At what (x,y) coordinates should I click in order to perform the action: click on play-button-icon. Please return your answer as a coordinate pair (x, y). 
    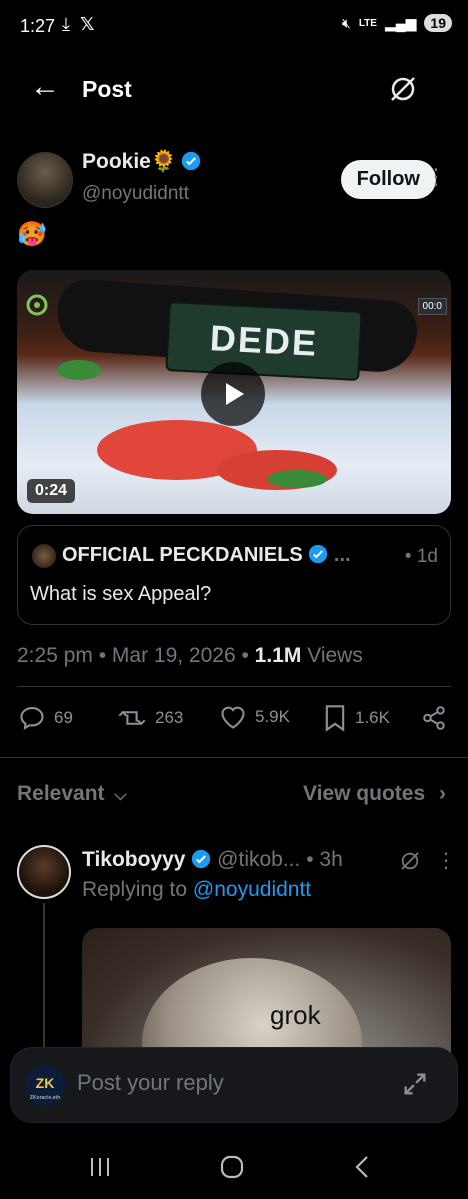
    Looking at the image, I should click on (233, 394).